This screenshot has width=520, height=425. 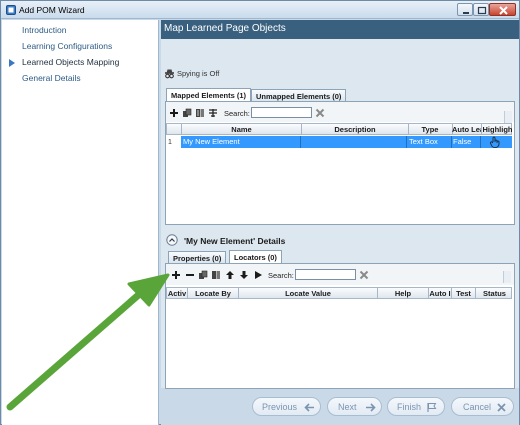 What do you see at coordinates (70, 62) in the screenshot?
I see `nav-item-learned-objects-mapping: Learned Objects Mapping` at bounding box center [70, 62].